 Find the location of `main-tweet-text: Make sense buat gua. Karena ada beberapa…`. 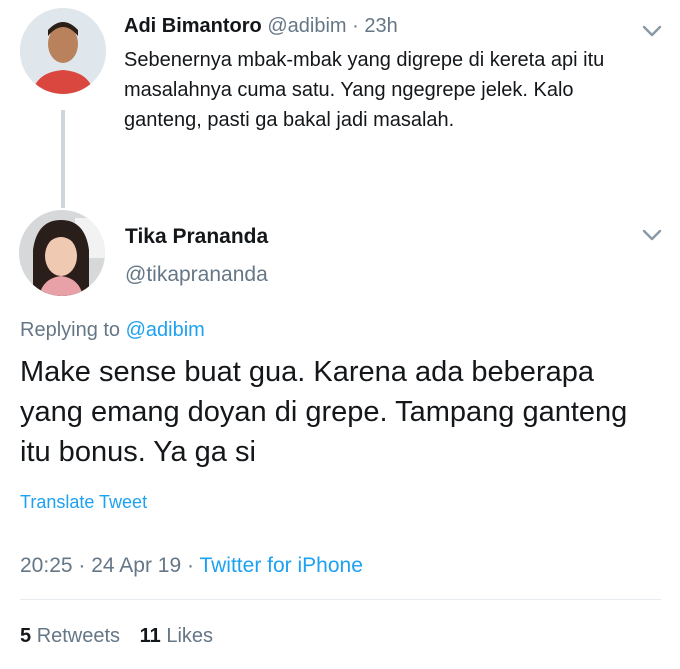

main-tweet-text: Make sense buat gua. Karena ada beberapa… is located at coordinates (324, 412).